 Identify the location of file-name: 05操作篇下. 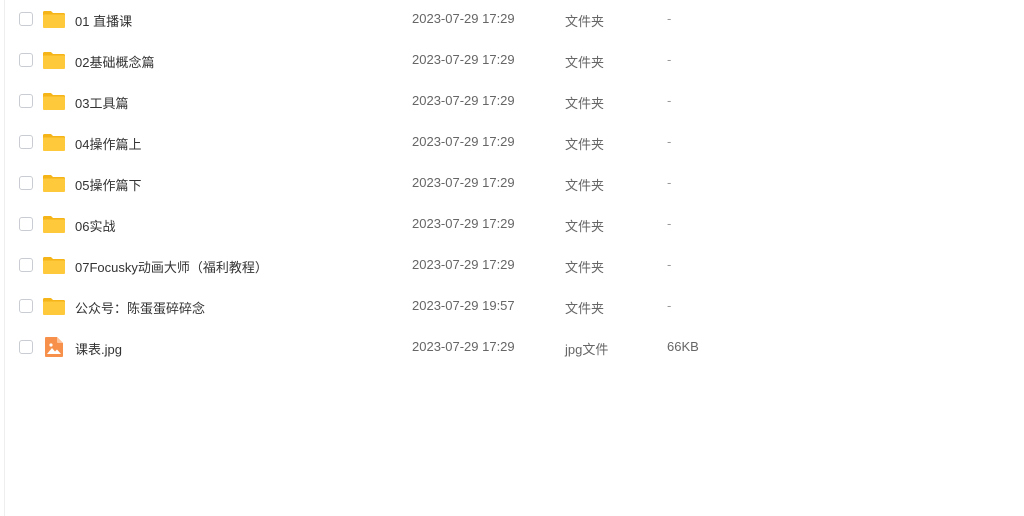
(108, 184).